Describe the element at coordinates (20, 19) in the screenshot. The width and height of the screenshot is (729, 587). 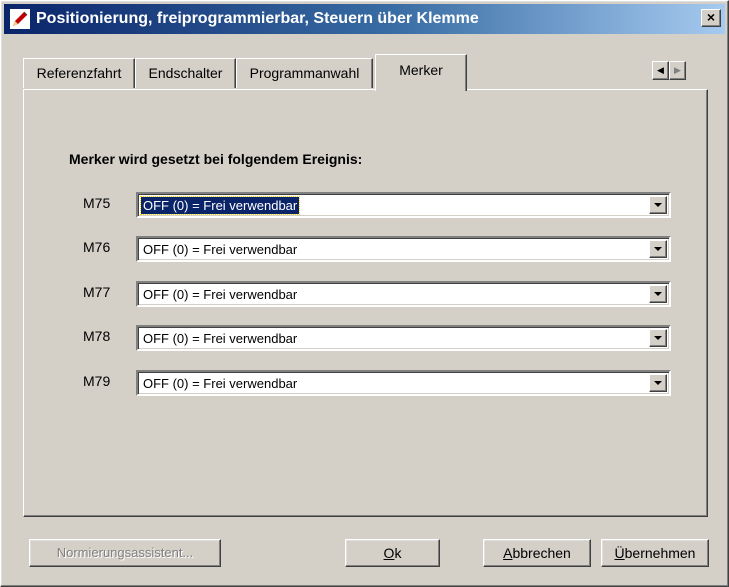
I see `pencil-icon` at that location.